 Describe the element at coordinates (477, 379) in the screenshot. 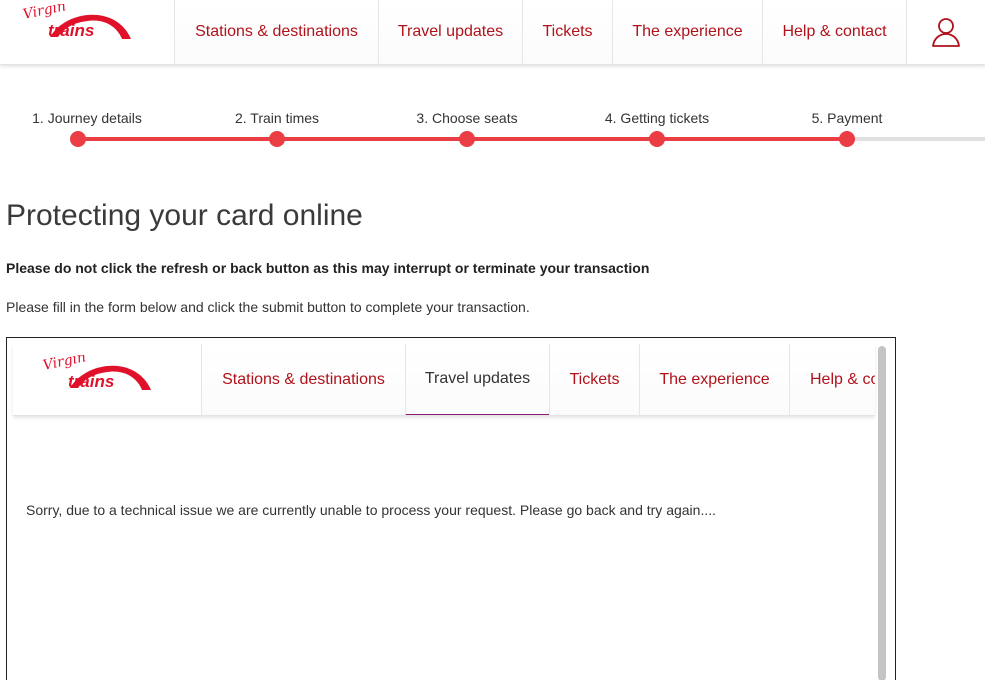

I see `iframe-nav-travel-updates: Travel updates` at that location.